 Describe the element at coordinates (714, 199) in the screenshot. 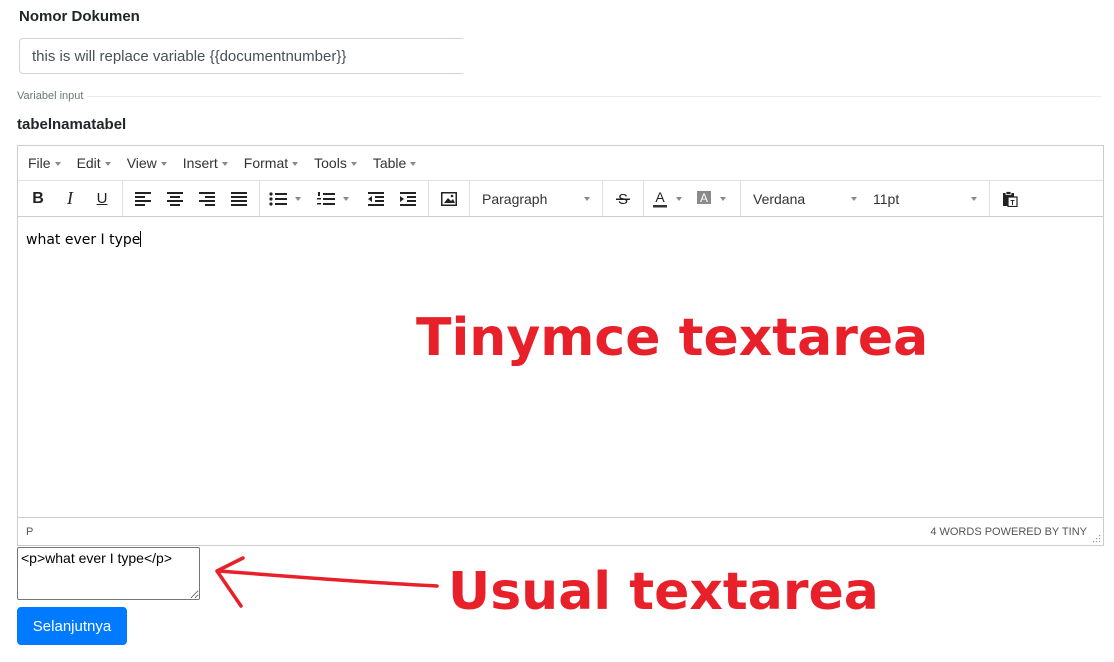

I see `background-color-button: A` at that location.